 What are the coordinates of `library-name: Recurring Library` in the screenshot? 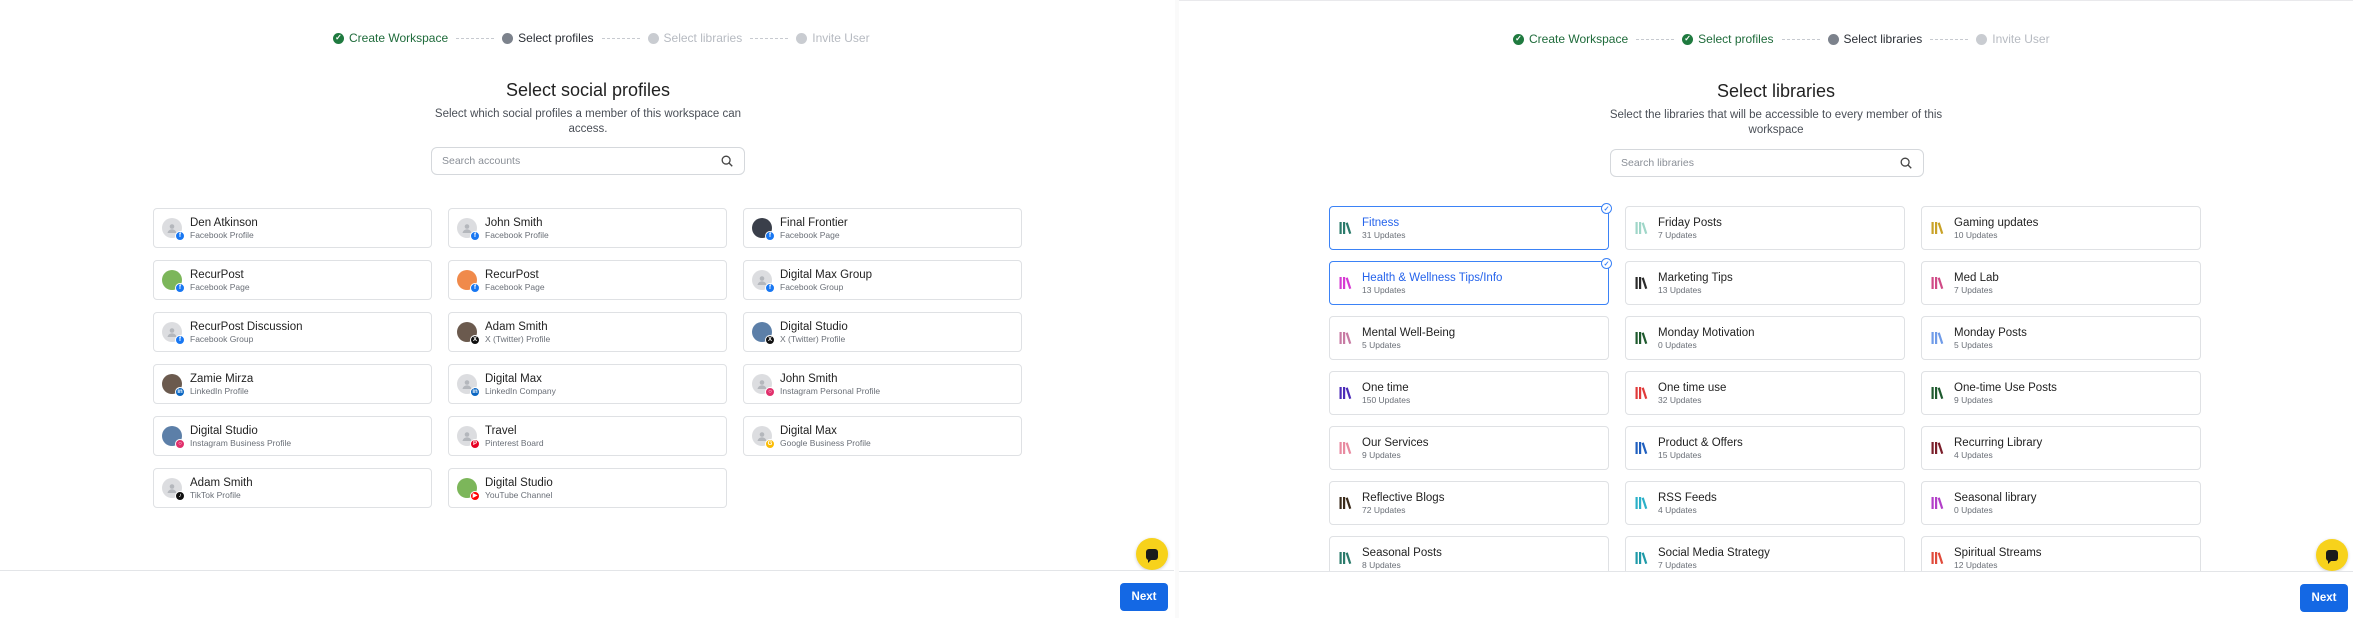 It's located at (1998, 442).